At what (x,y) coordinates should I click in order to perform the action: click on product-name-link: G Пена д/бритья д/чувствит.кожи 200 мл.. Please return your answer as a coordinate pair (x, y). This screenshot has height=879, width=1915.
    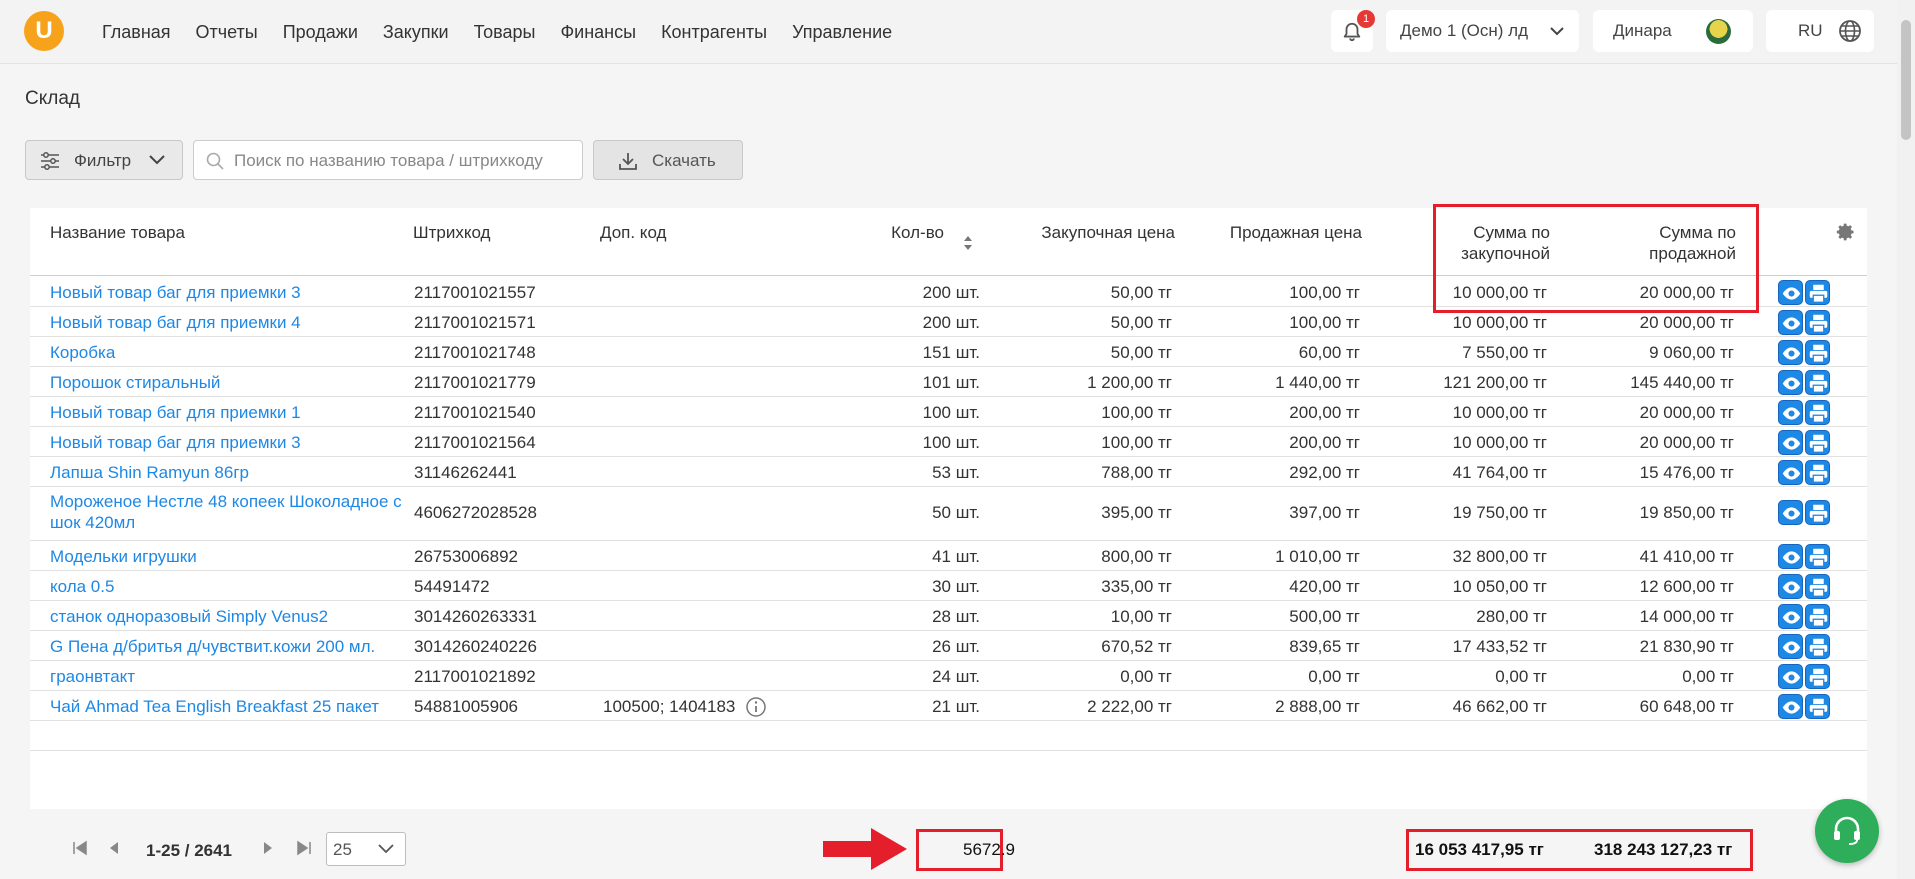
    Looking at the image, I should click on (230, 646).